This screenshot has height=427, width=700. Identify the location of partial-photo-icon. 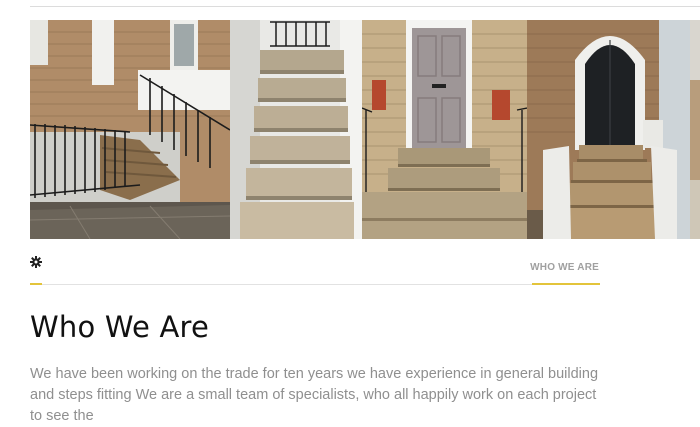
(695, 129).